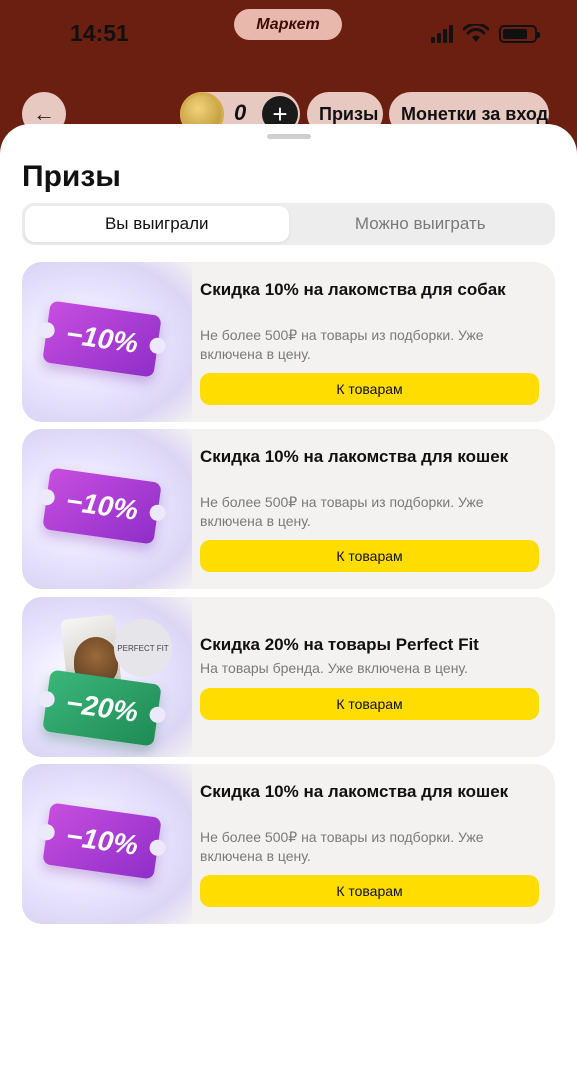 The image size is (577, 1090). I want to click on discount-ticket-icon: −20%, so click(102, 708).